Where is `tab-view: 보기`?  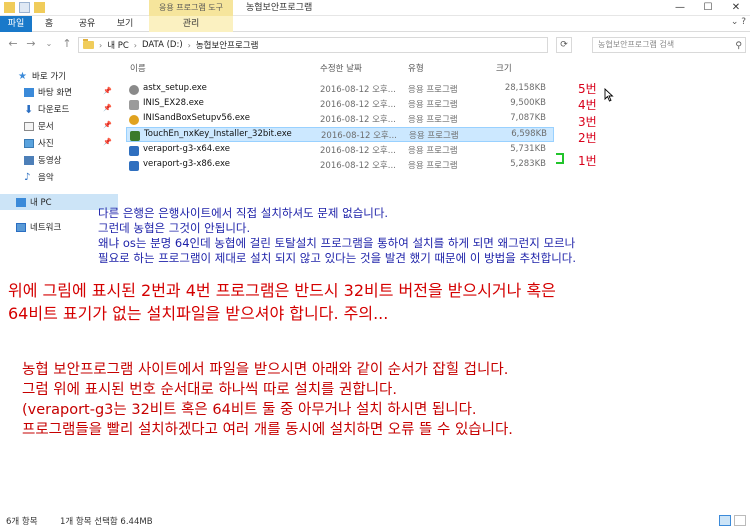 tab-view: 보기 is located at coordinates (125, 24).